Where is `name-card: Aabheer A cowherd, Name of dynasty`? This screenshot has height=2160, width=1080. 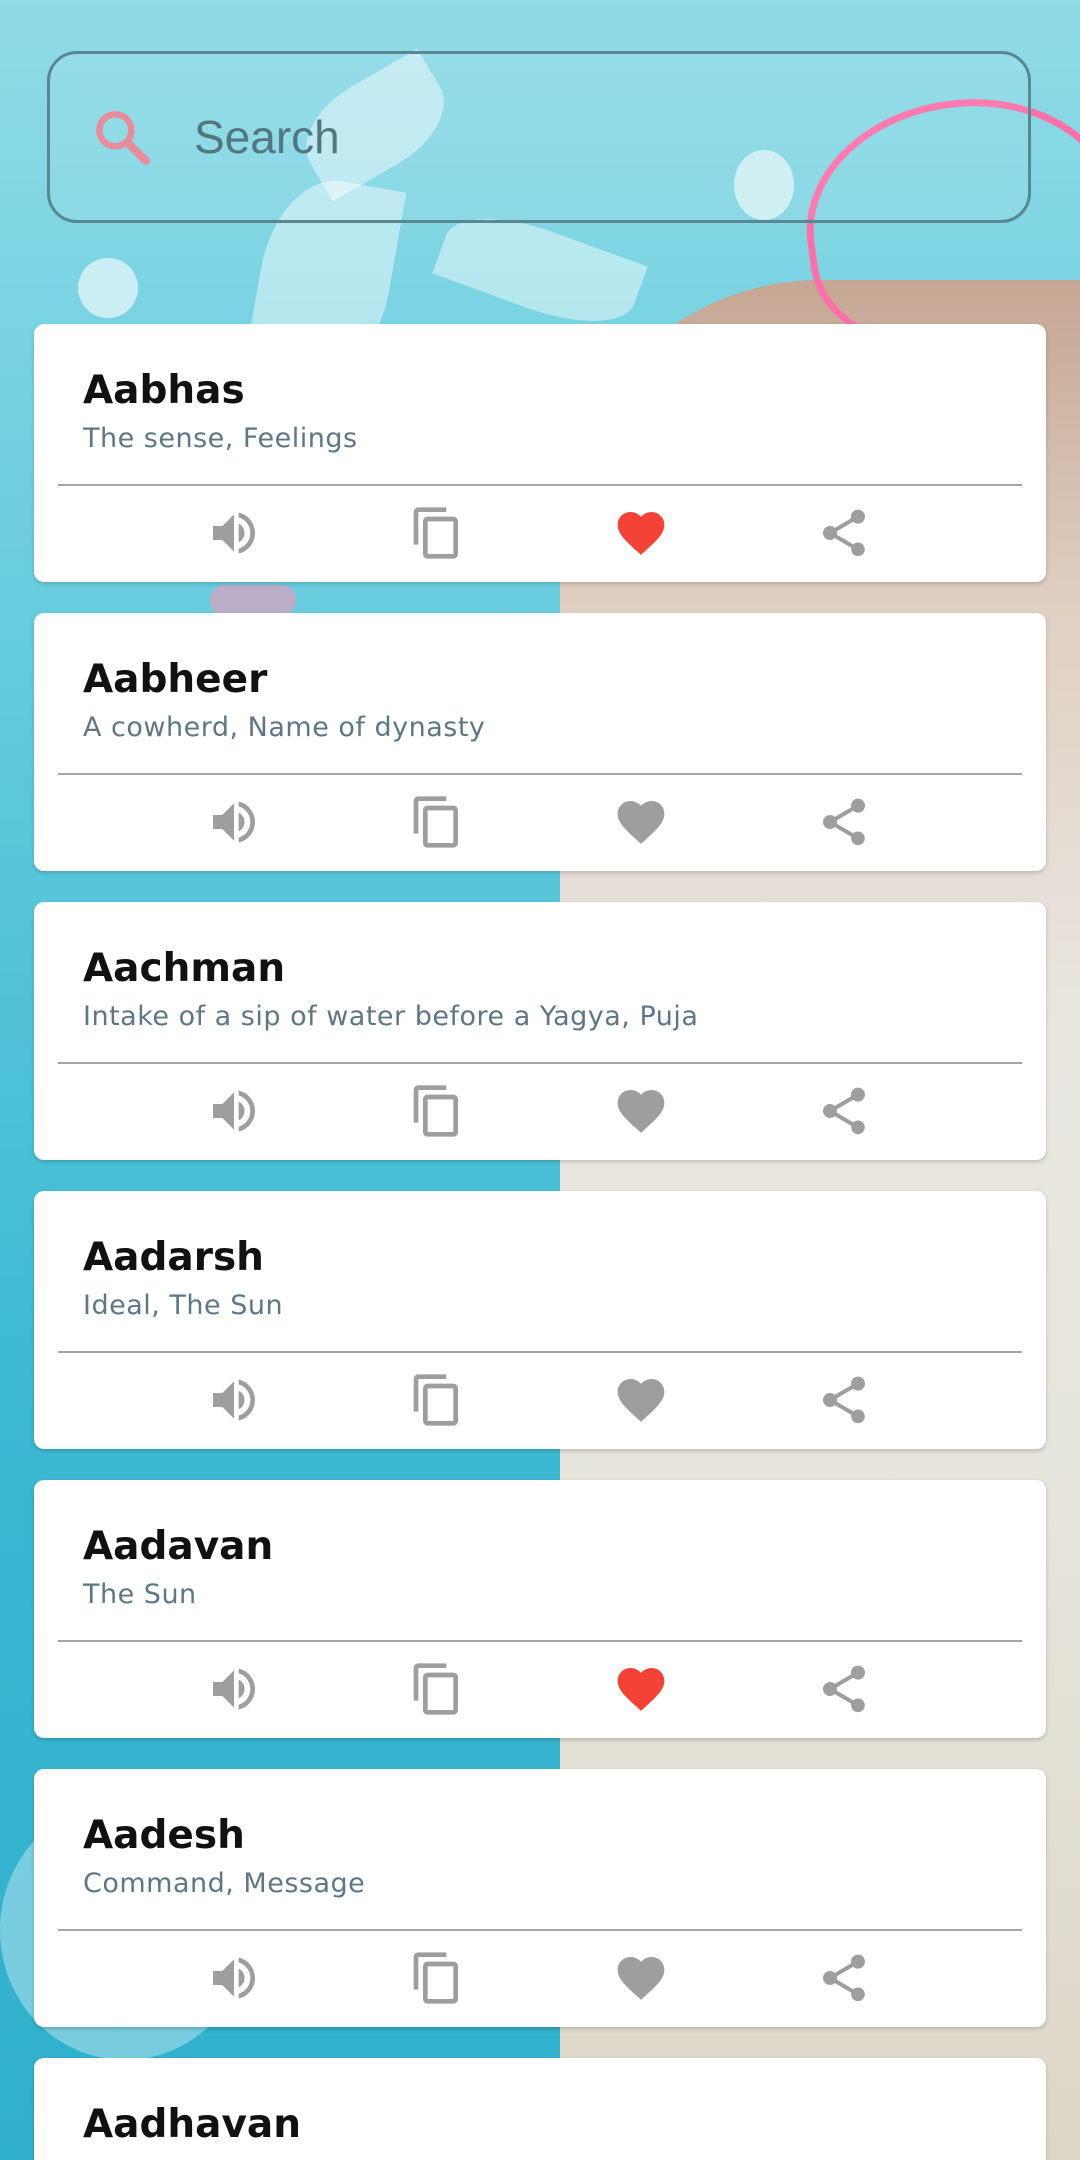
name-card: Aabheer A cowherd, Name of dynasty is located at coordinates (540, 742).